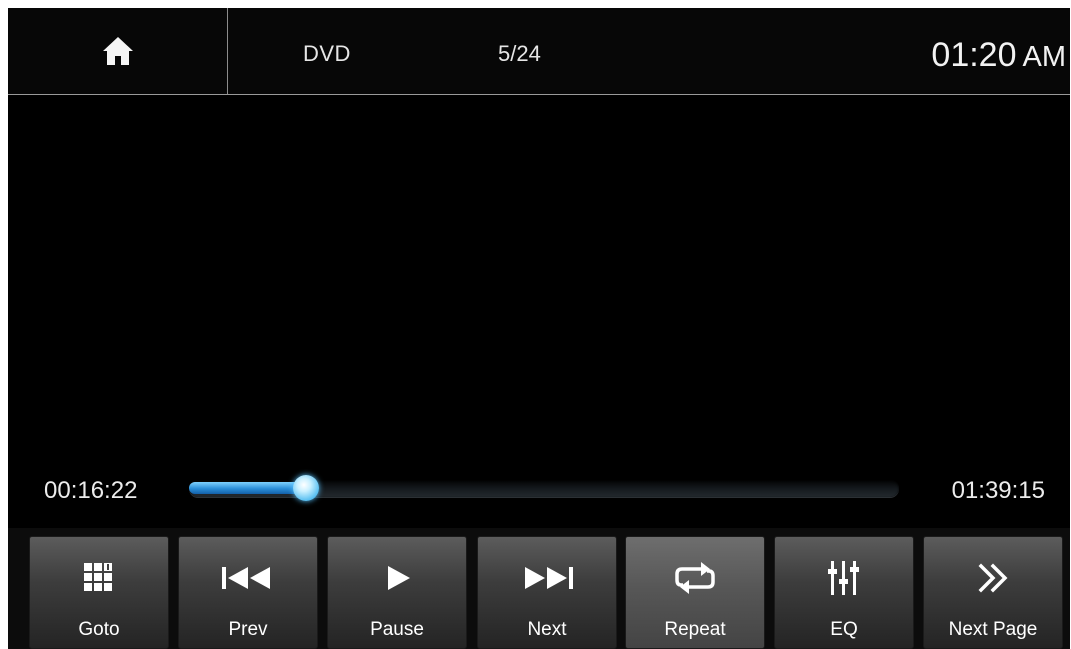  What do you see at coordinates (998, 490) in the screenshot?
I see `total-time: 01:39:15` at bounding box center [998, 490].